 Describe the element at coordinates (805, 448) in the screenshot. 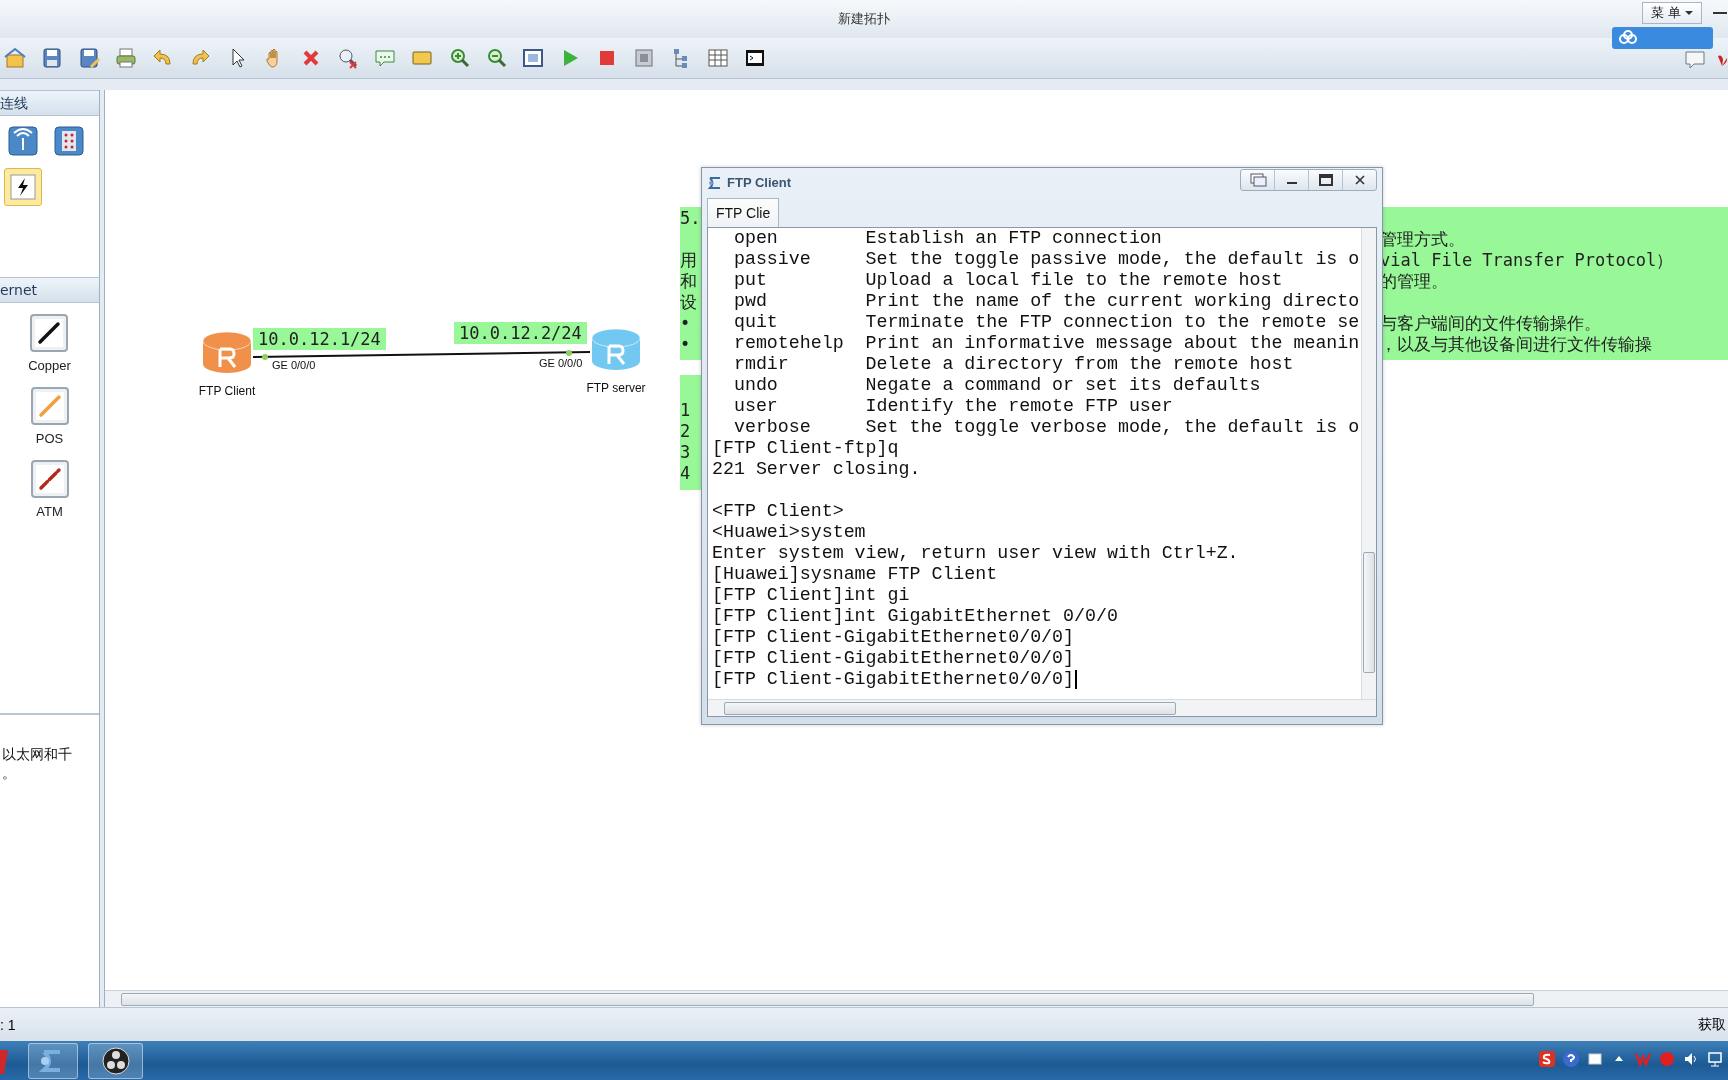

I see `terminal-line: [FTP Client-ftp]q` at that location.